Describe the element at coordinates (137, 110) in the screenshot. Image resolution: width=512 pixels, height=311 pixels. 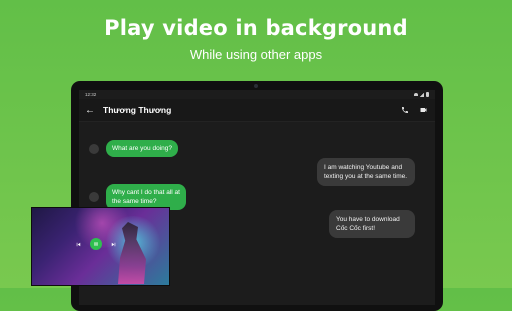
I see `contact-name: Thương Thương` at that location.